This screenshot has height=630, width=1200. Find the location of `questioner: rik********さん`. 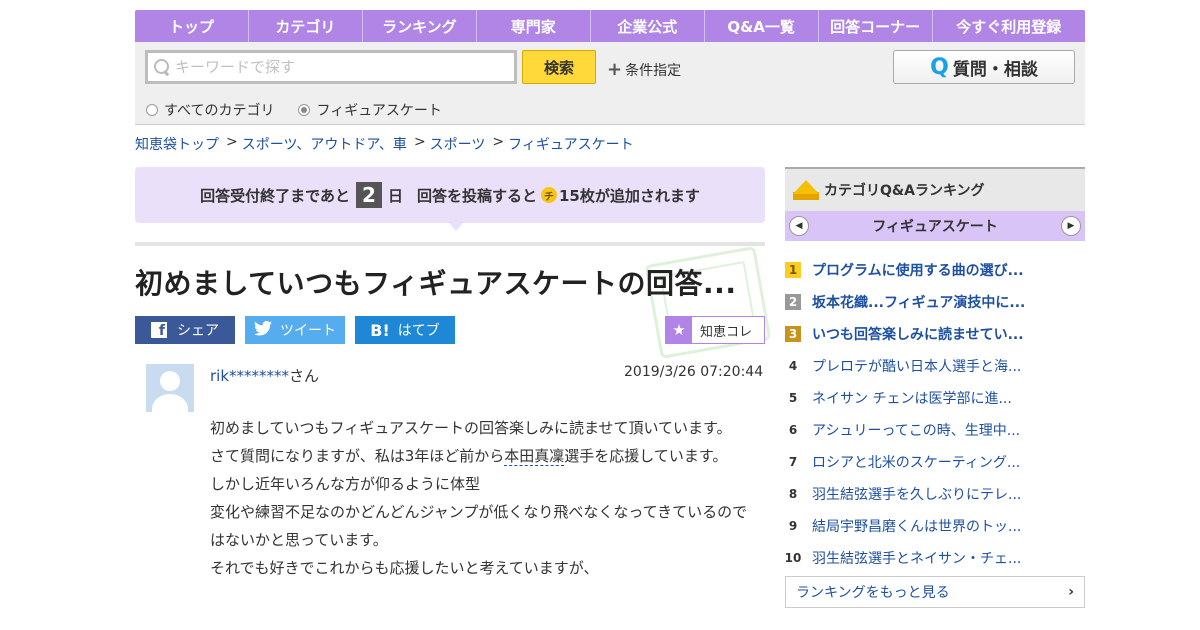

questioner: rik********さん is located at coordinates (264, 375).